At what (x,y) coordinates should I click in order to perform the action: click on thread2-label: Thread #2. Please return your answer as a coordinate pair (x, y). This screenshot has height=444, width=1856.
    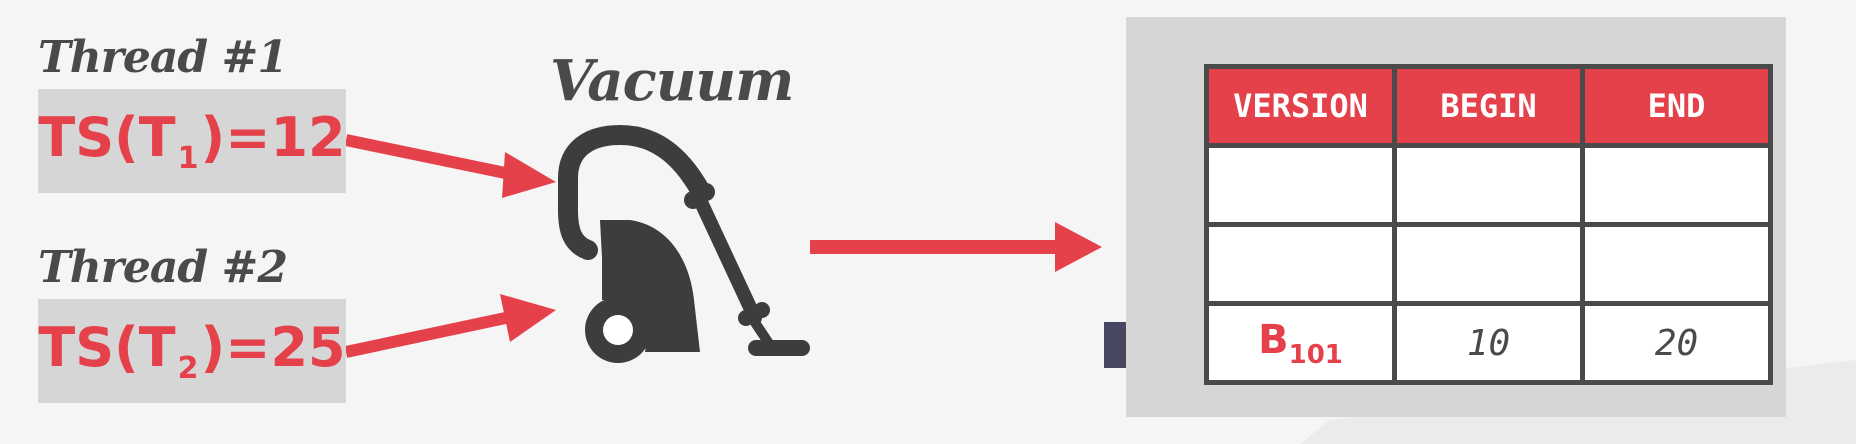
    Looking at the image, I should click on (163, 267).